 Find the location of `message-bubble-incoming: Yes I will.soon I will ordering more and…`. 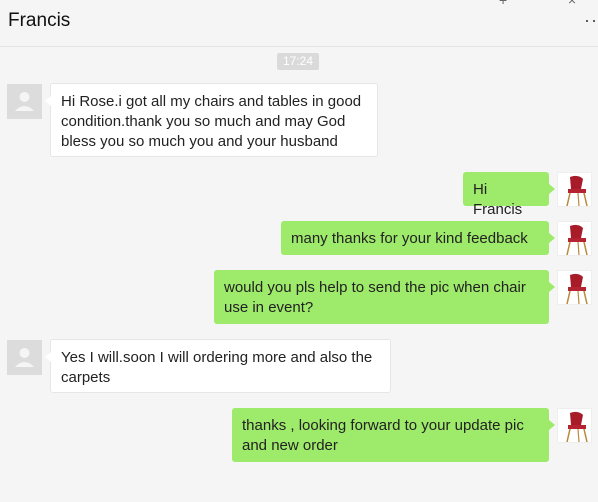

message-bubble-incoming: Yes I will.soon I will ordering more and… is located at coordinates (218, 366).